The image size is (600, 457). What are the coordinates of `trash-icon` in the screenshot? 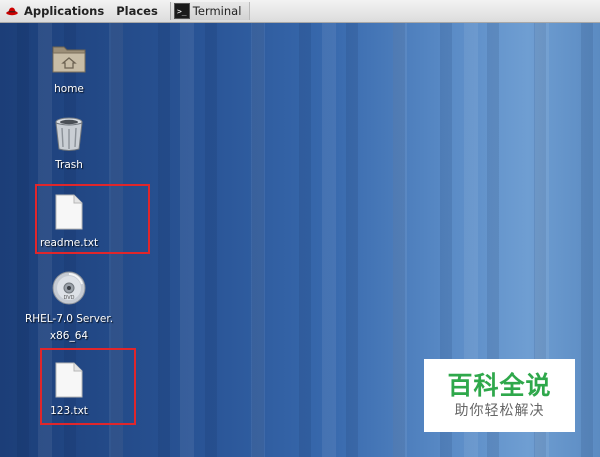 It's located at (69, 134).